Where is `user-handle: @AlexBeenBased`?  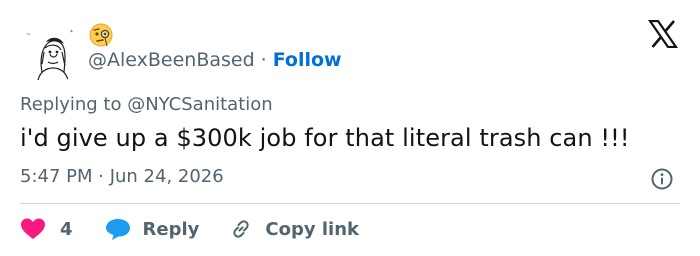
user-handle: @AlexBeenBased is located at coordinates (171, 60).